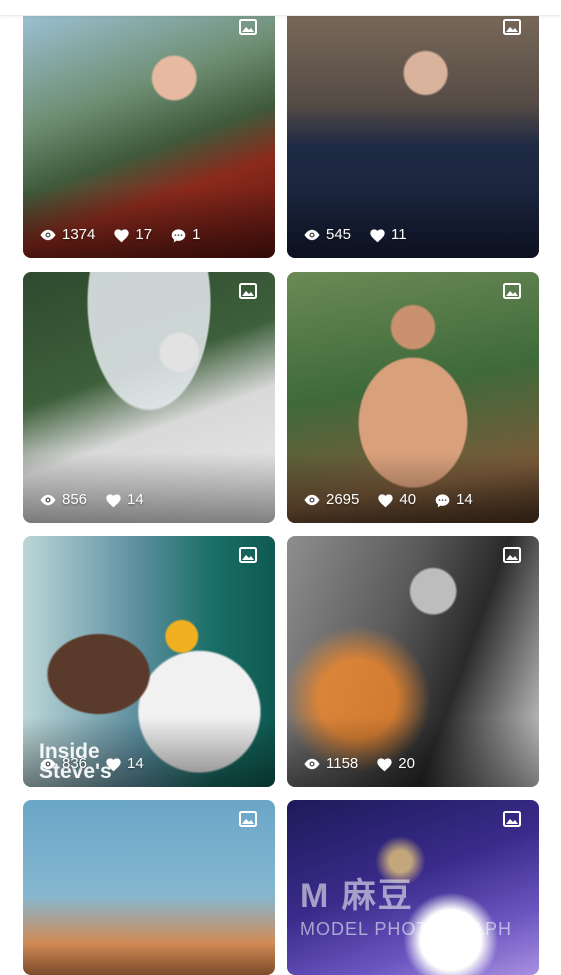 This screenshot has width=561, height=975. I want to click on card-stats: 1374 17 1, so click(128, 235).